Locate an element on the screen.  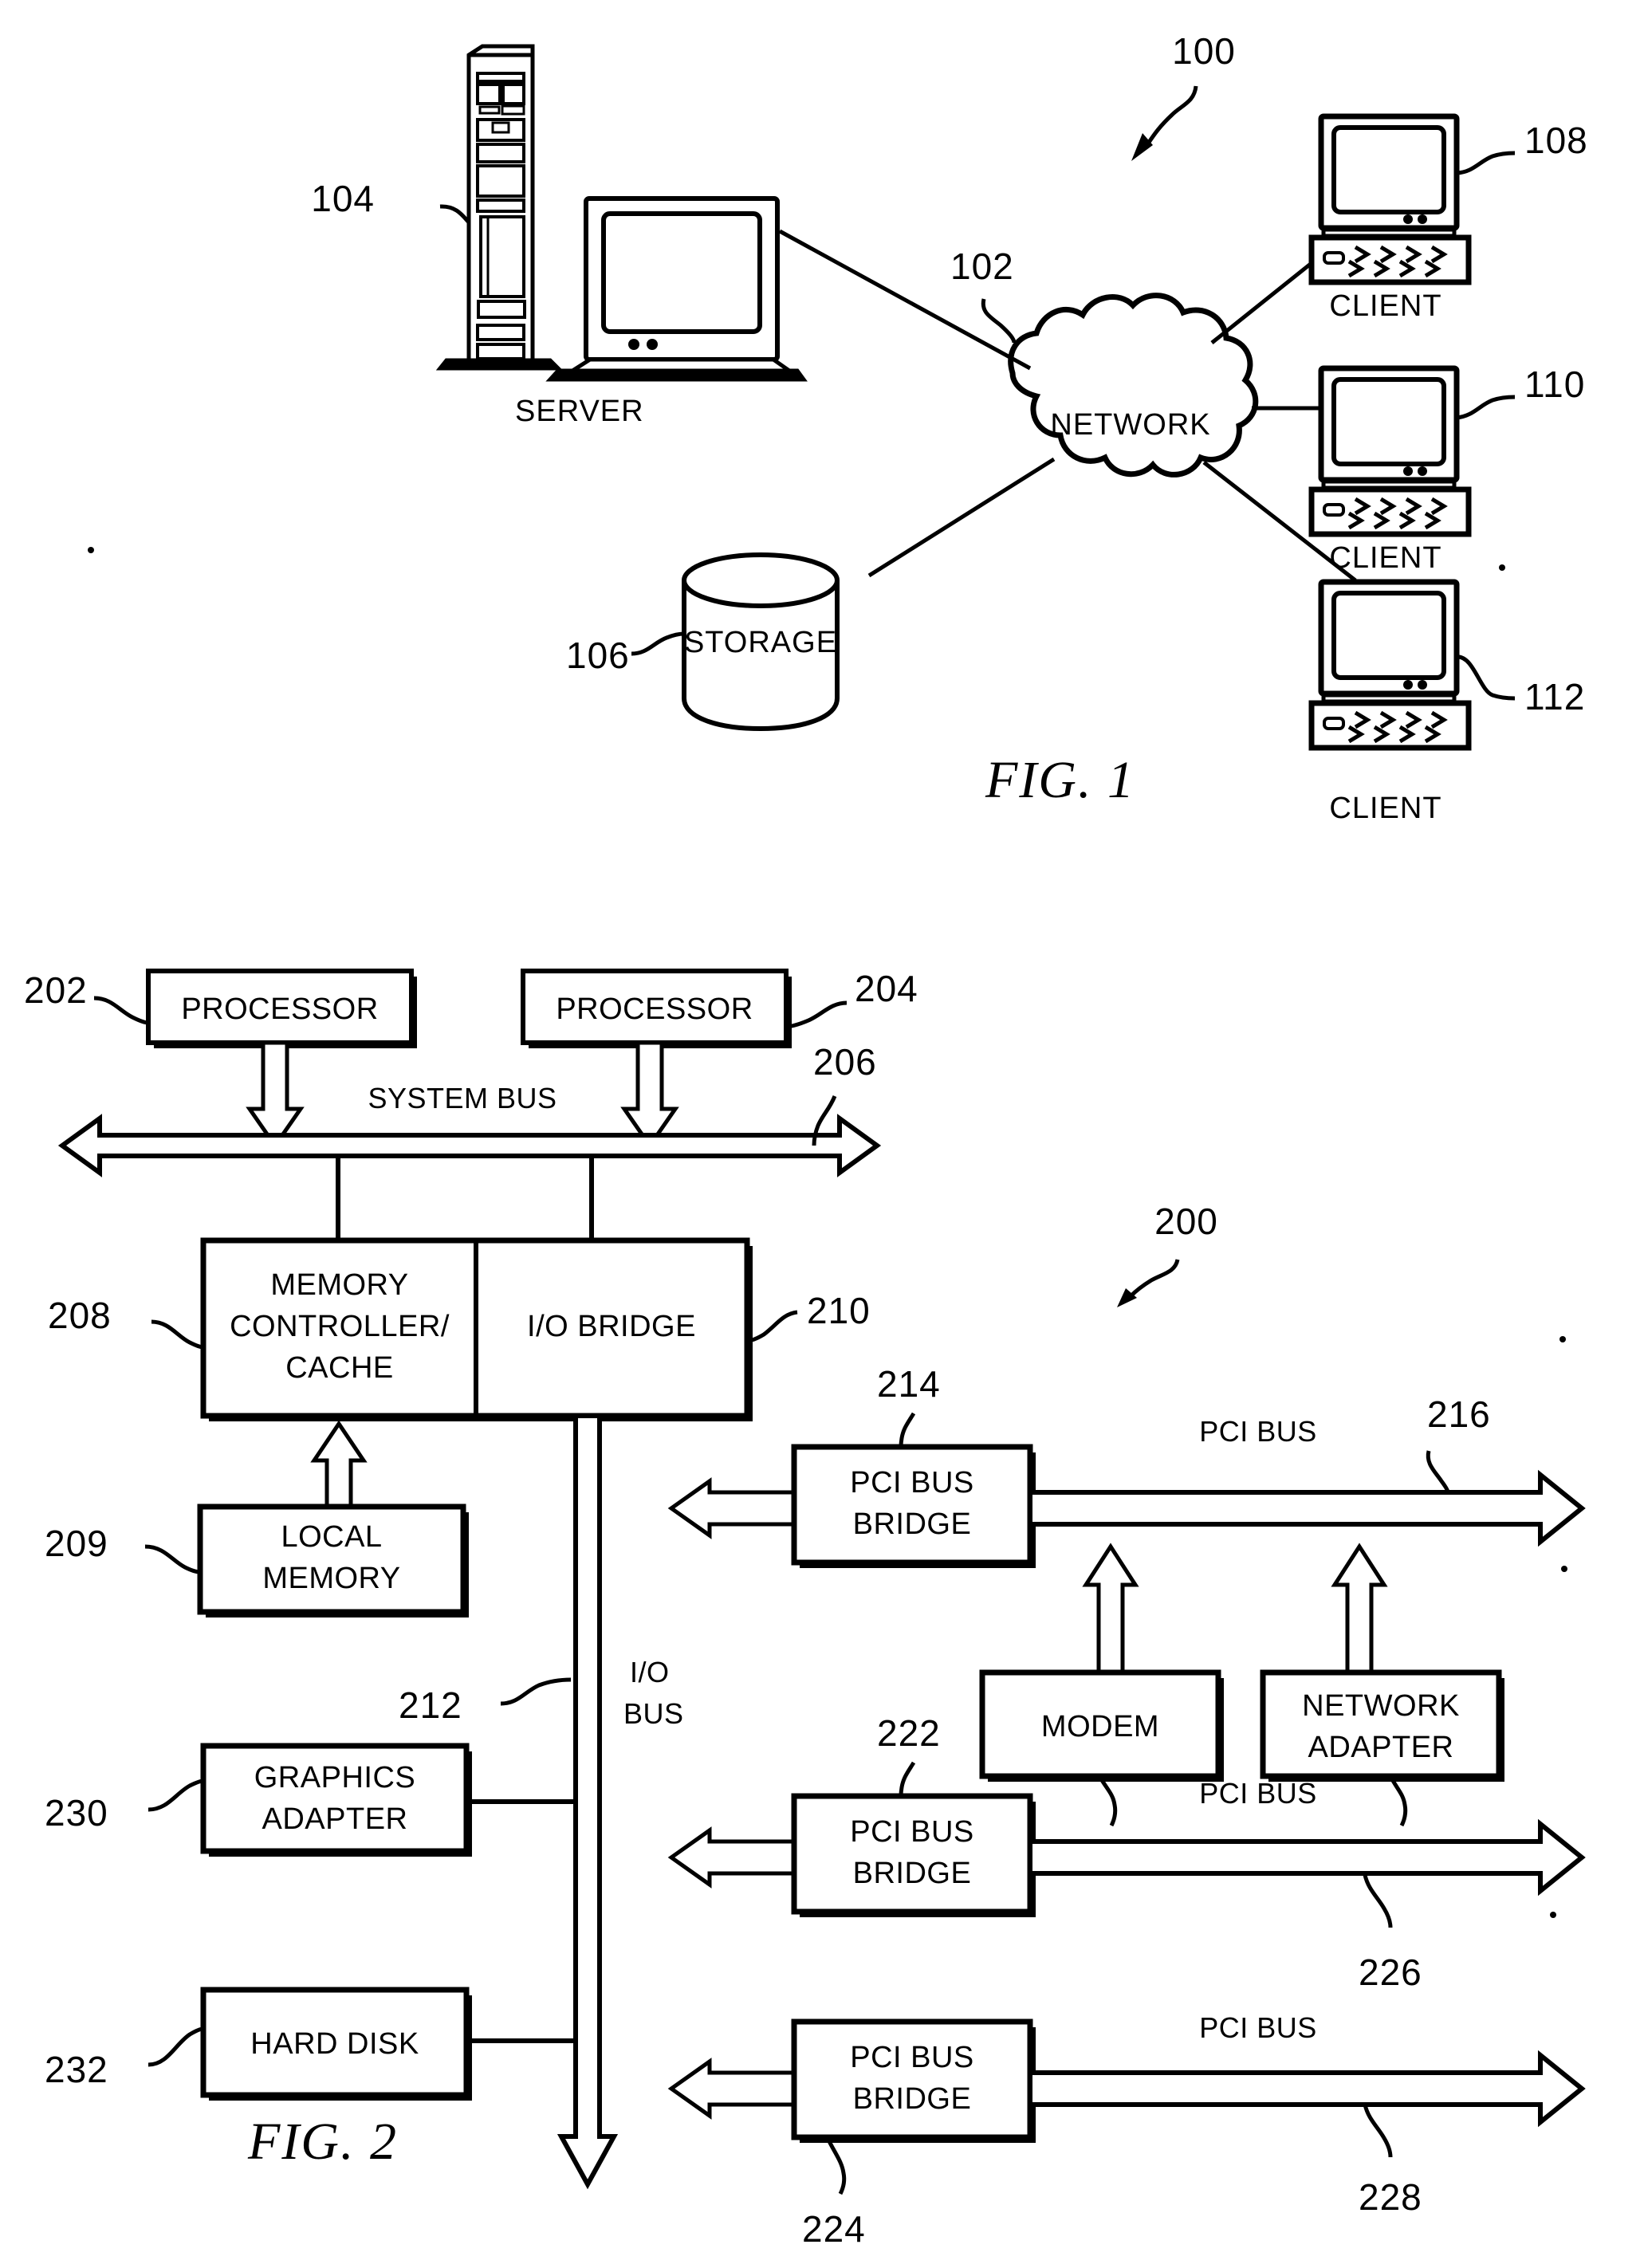
ref-230-label: 230 is located at coordinates (76, 1813).